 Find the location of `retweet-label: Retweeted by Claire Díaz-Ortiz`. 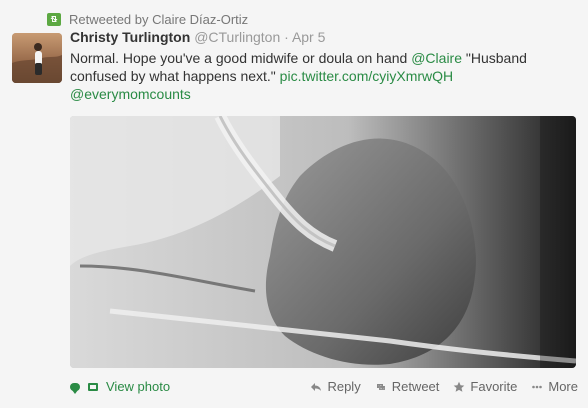

retweet-label: Retweeted by Claire Díaz-Ortiz is located at coordinates (159, 19).